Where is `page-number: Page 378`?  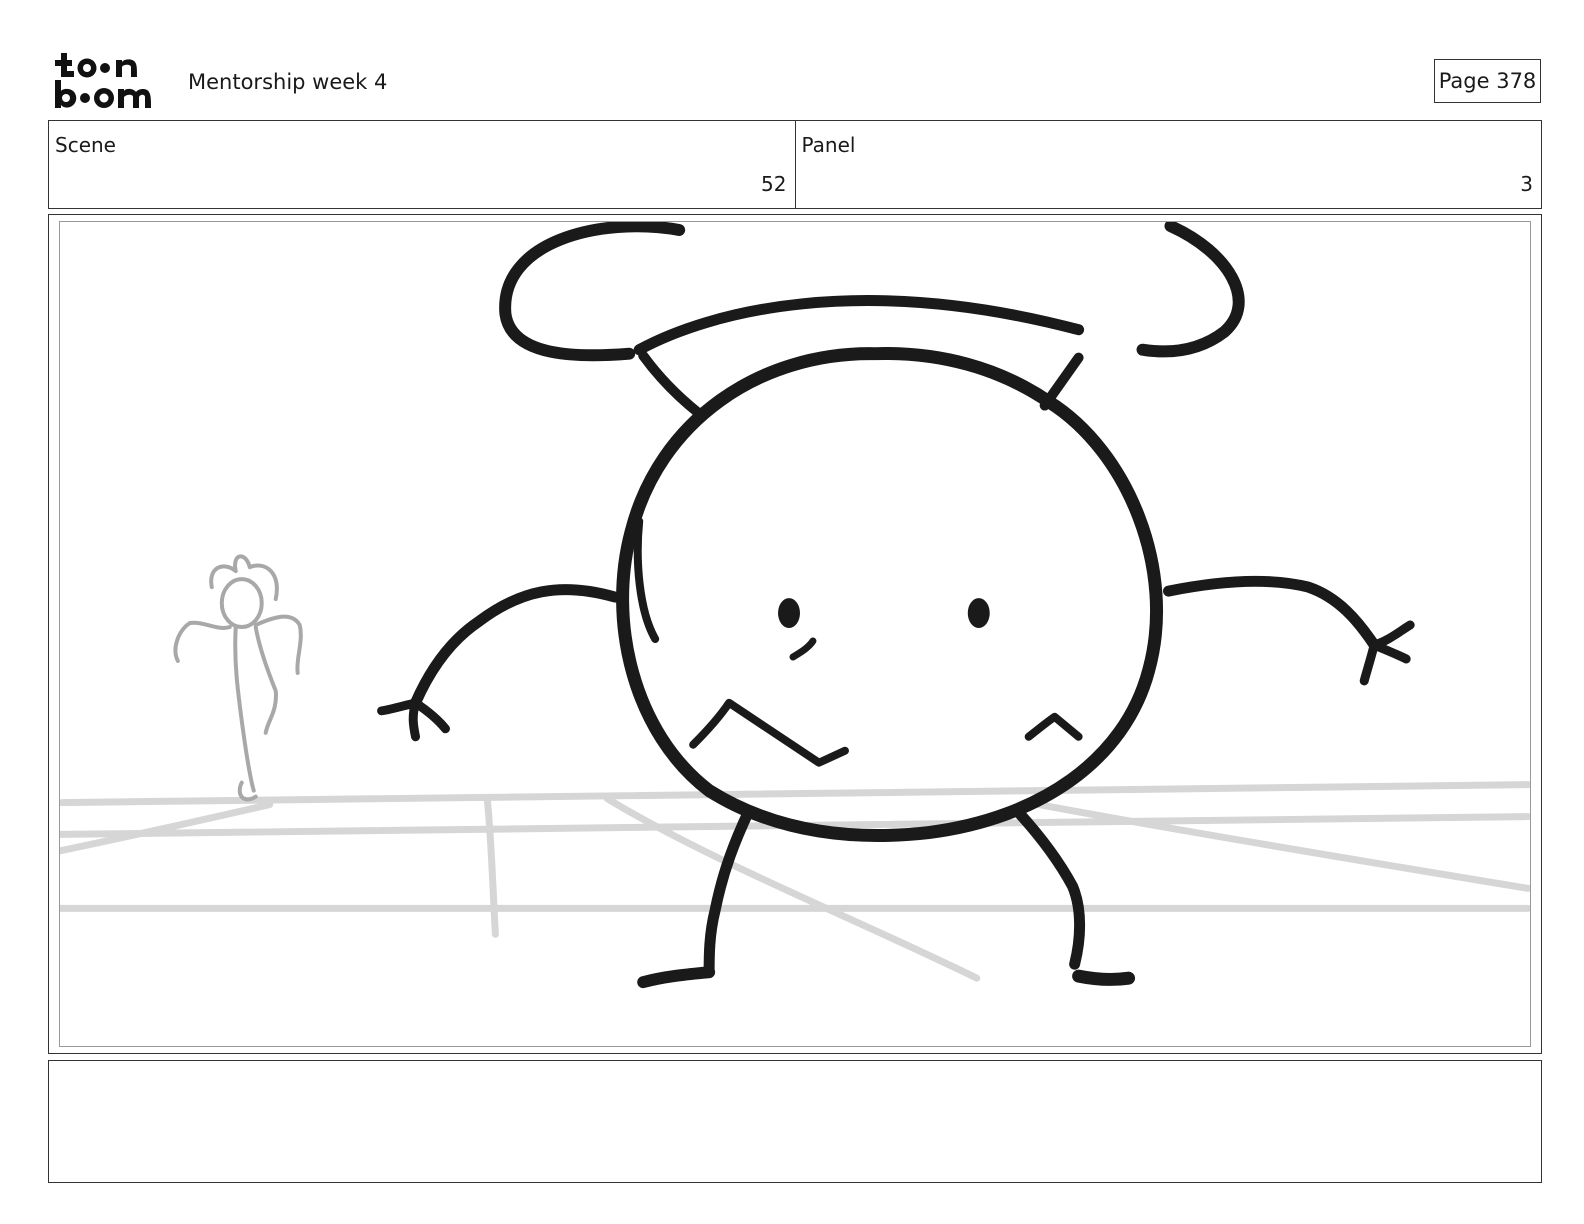 page-number: Page 378 is located at coordinates (1487, 81).